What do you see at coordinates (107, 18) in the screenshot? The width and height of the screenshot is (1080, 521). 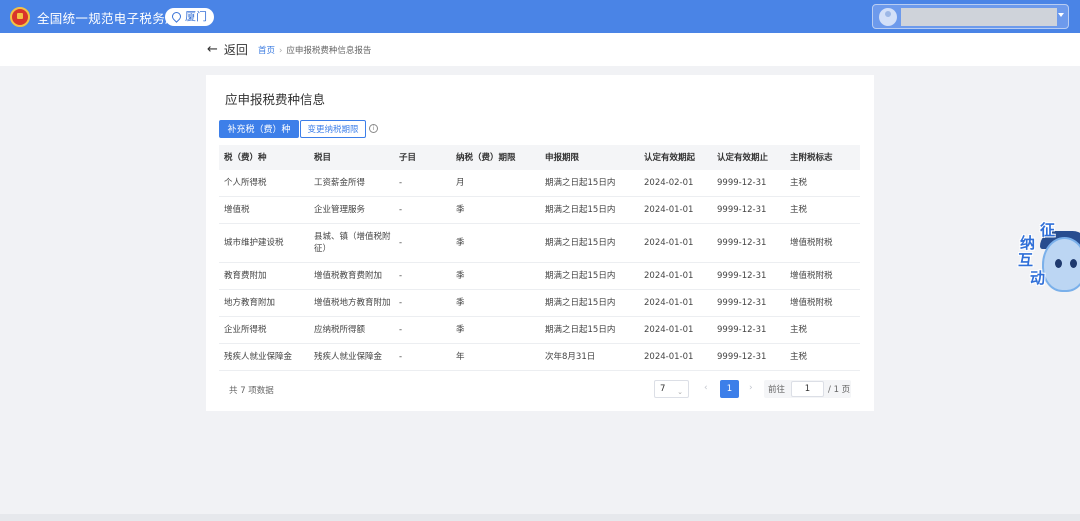 I see `site-brand: 全国统一规范电子税务局` at bounding box center [107, 18].